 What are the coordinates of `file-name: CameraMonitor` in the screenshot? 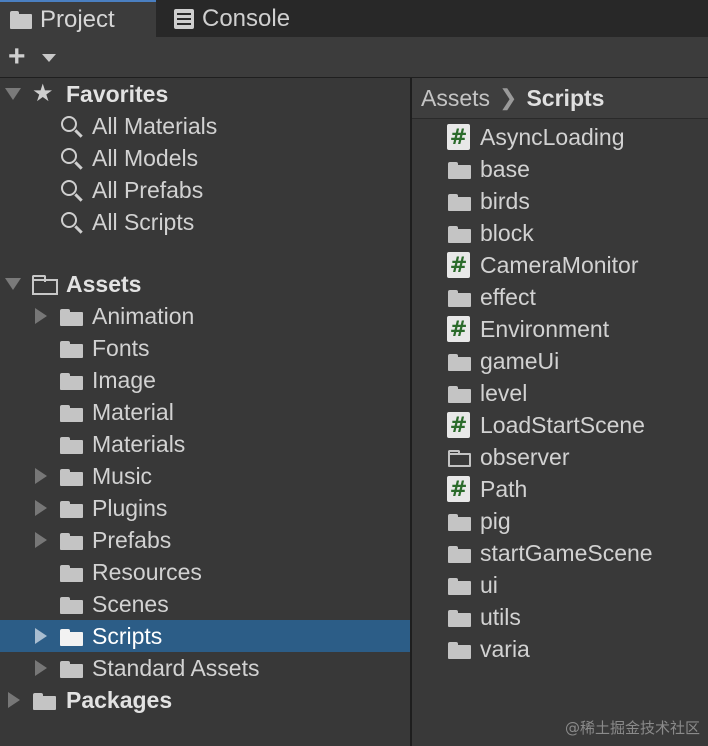 It's located at (559, 264).